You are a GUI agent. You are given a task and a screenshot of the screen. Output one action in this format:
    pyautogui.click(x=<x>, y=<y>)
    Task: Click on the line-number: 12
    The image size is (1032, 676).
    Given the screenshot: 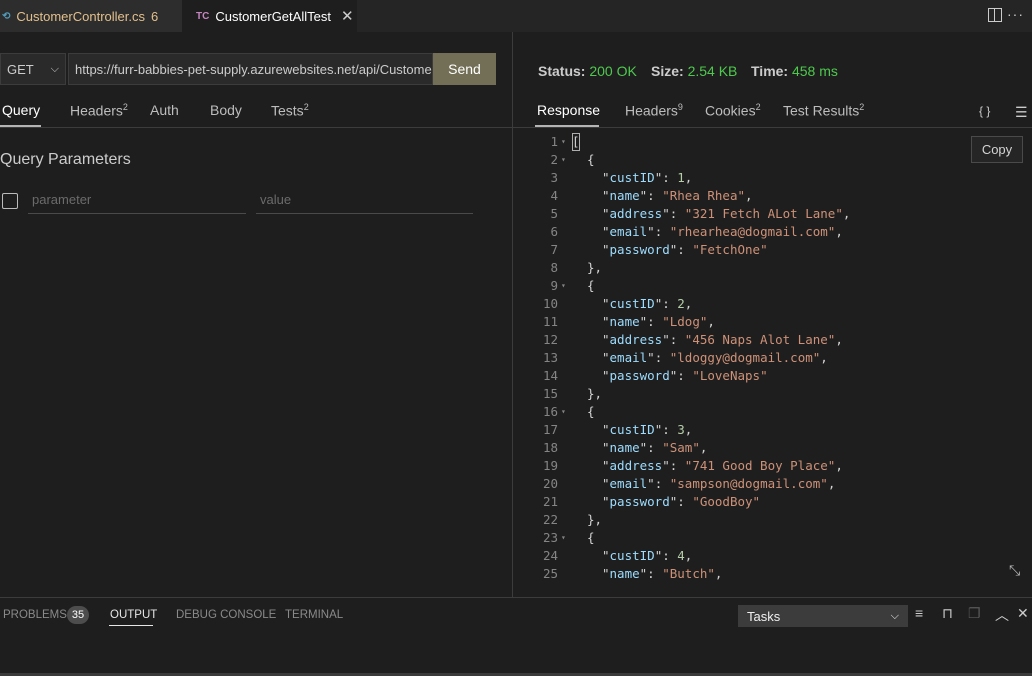 What is the action you would take?
    pyautogui.click(x=550, y=339)
    